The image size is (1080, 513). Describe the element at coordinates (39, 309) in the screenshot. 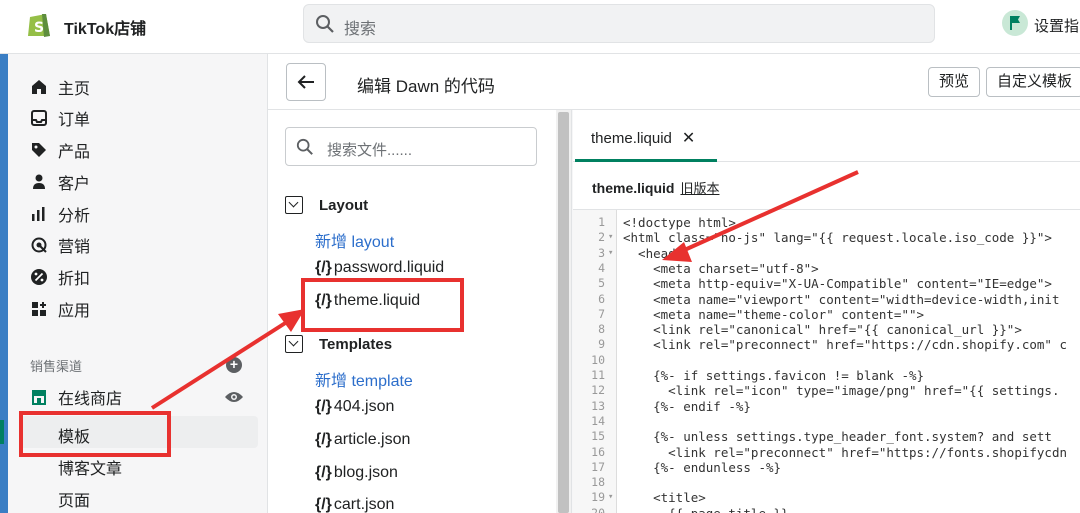

I see `apps-icon` at that location.